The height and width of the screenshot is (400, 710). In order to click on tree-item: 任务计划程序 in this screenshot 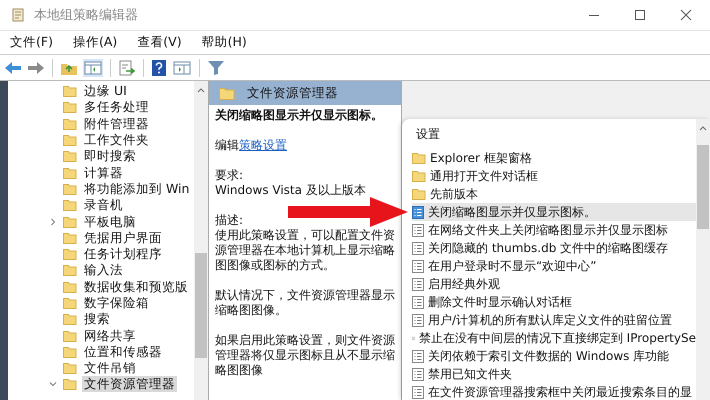, I will do `click(123, 254)`.